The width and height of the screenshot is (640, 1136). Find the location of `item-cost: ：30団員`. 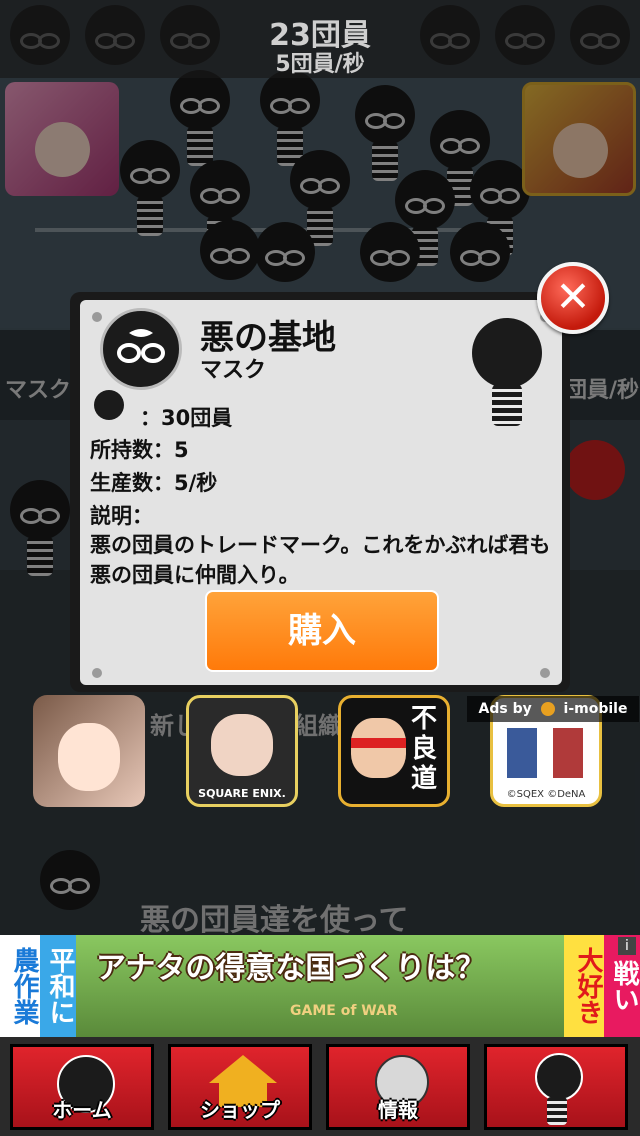

item-cost: ：30団員 is located at coordinates (186, 418).